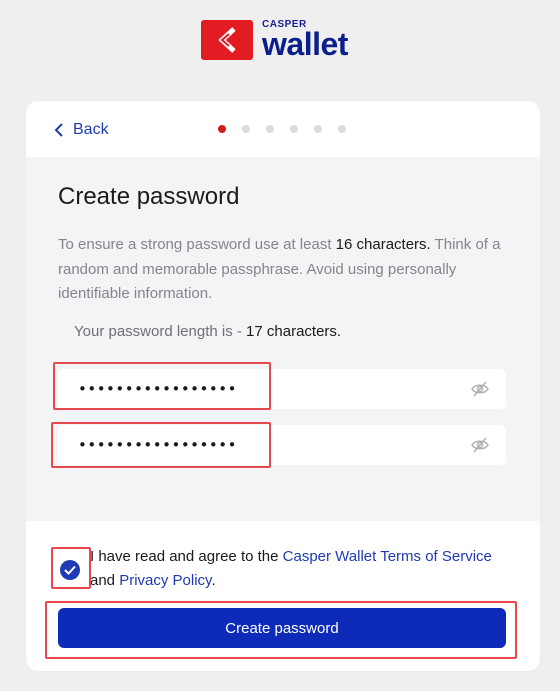 The image size is (560, 691). I want to click on checkmark-icon, so click(70, 570).